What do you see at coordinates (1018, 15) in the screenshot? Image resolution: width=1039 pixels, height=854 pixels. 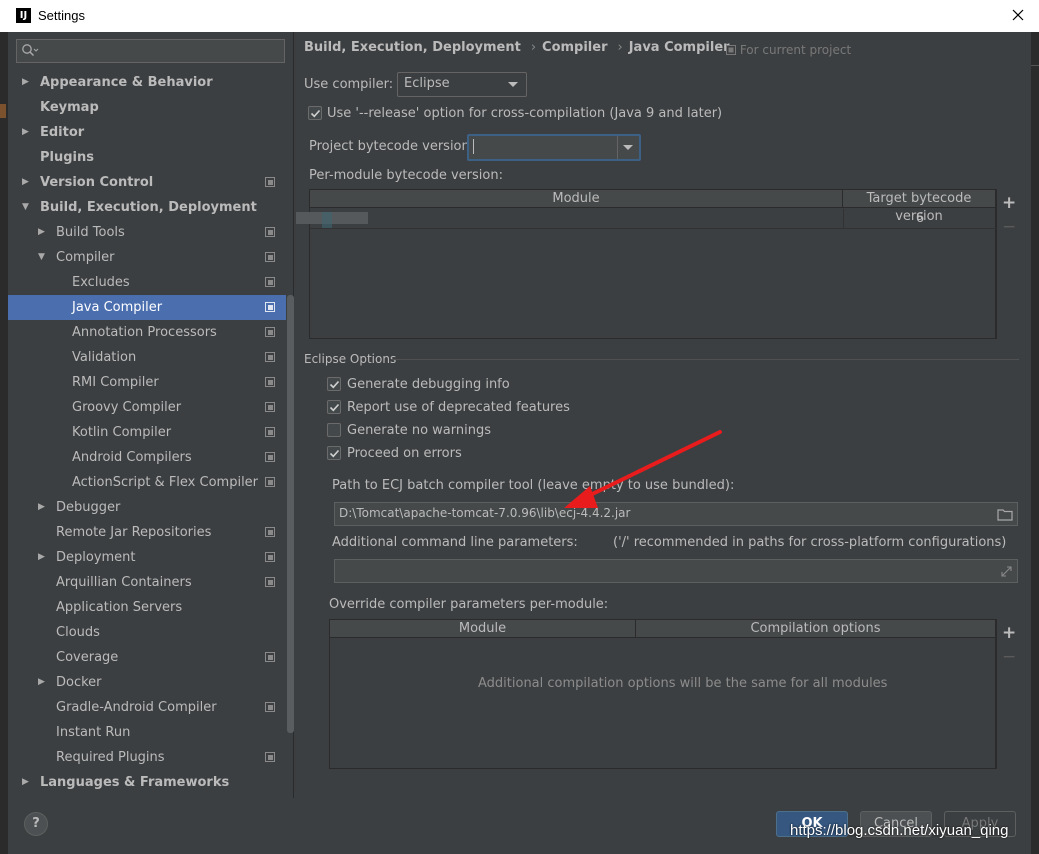 I see `close-window-button` at bounding box center [1018, 15].